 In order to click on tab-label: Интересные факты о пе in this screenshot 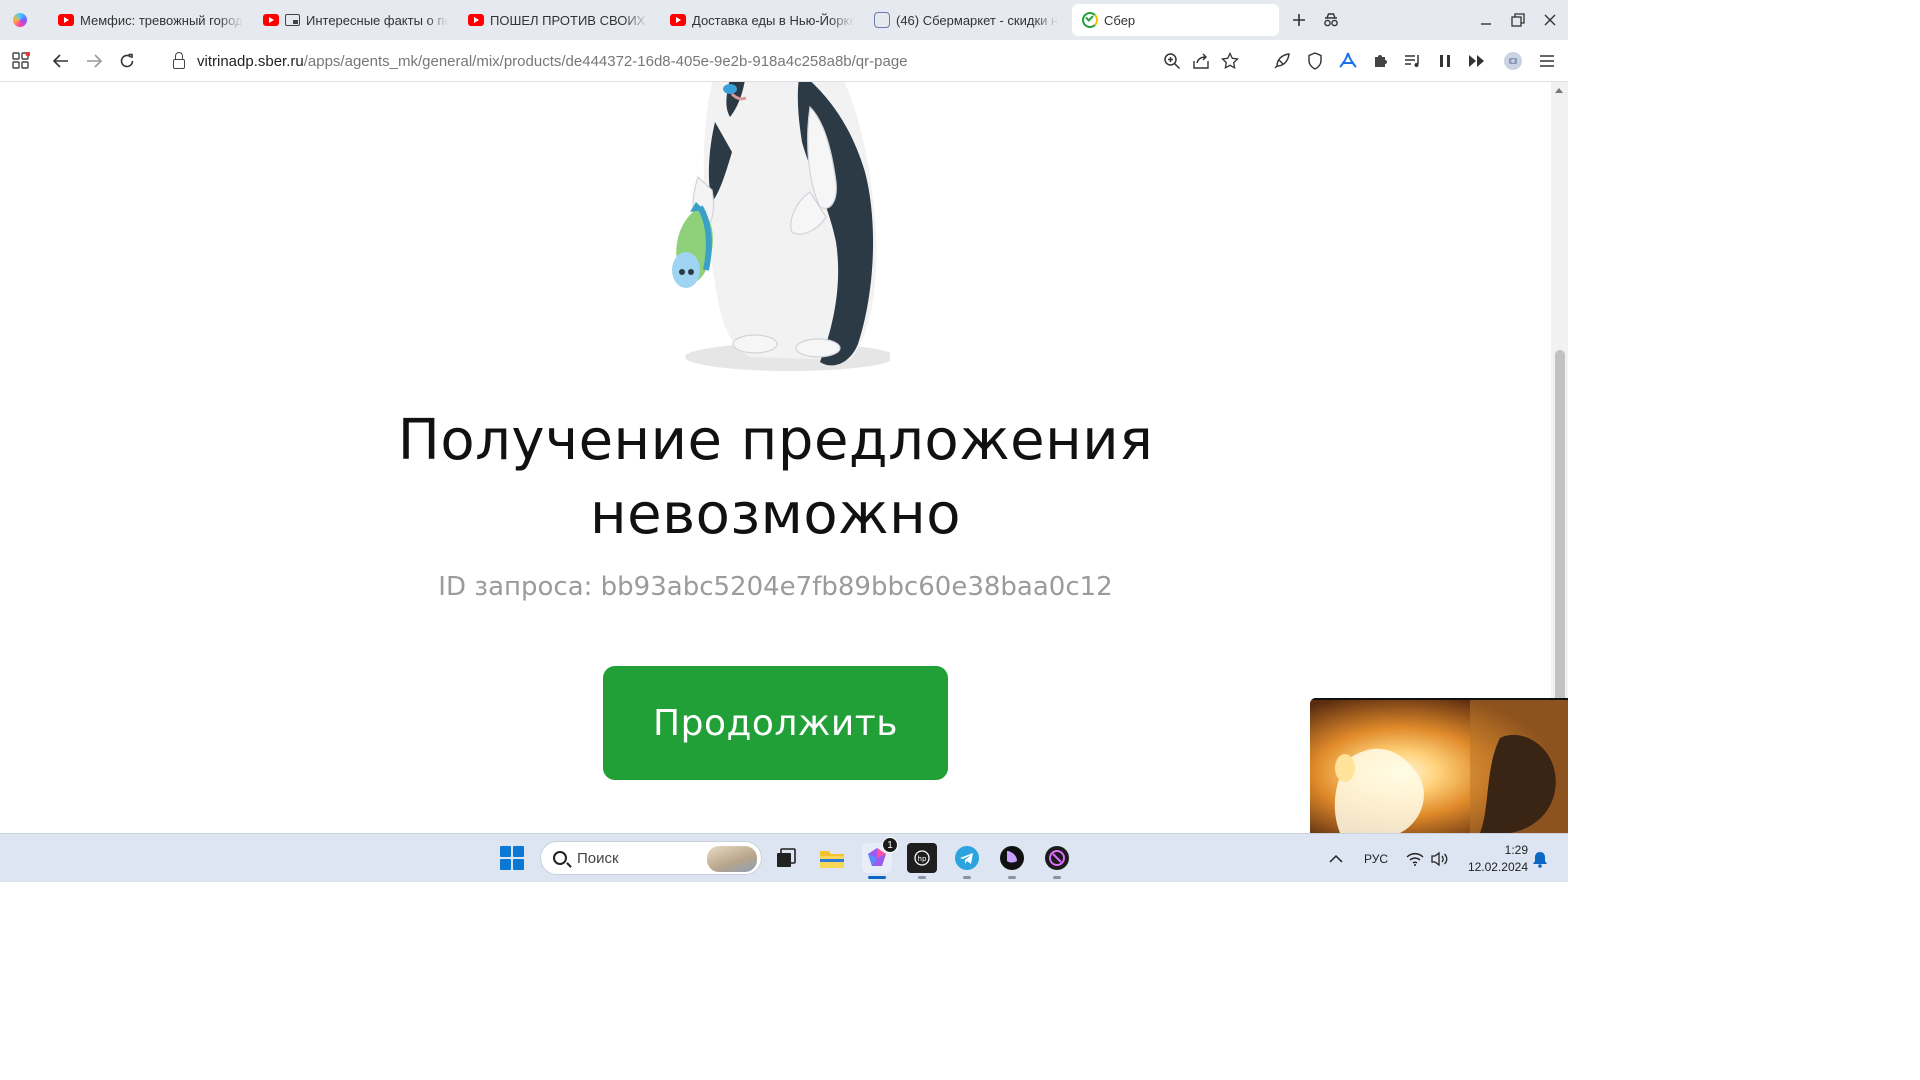, I will do `click(377, 20)`.